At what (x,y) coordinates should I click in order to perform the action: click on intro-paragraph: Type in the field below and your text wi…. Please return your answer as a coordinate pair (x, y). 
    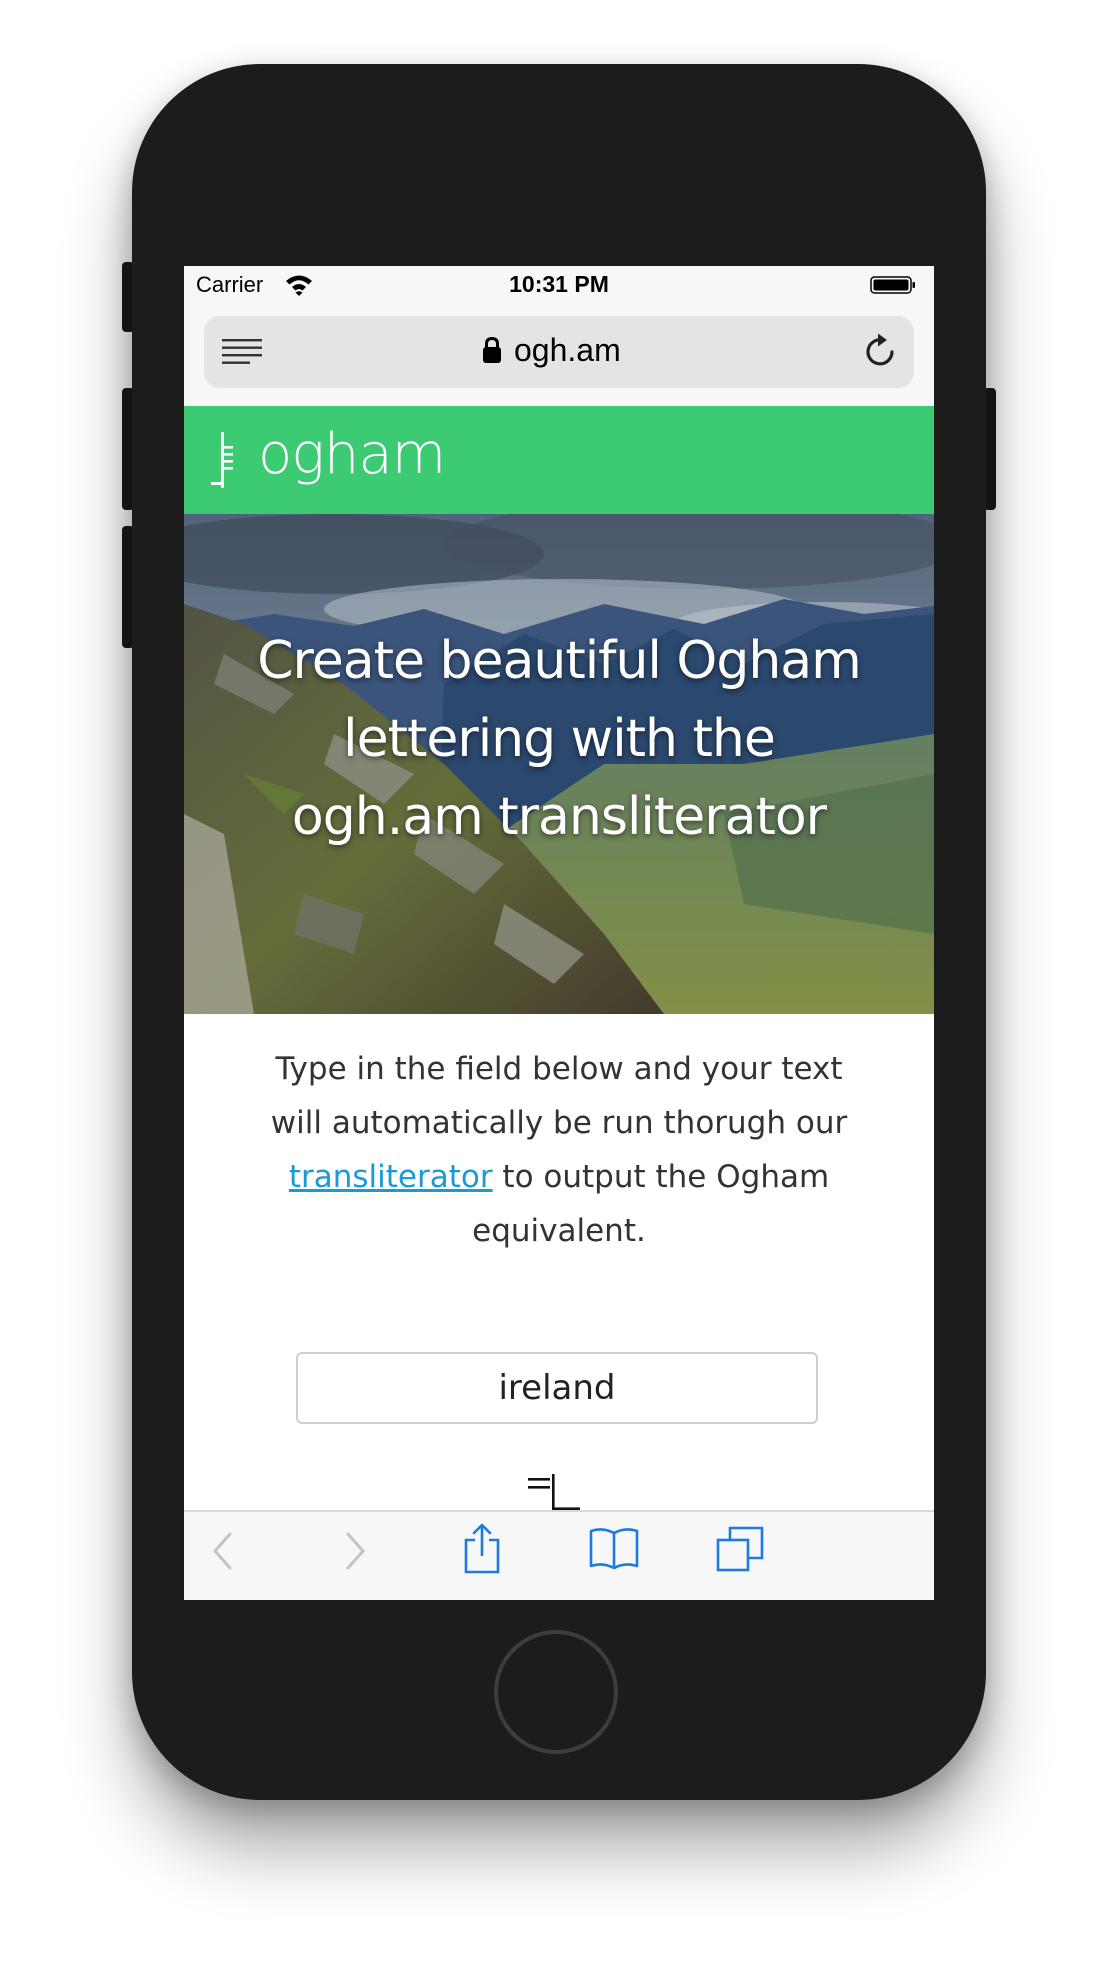
    Looking at the image, I should click on (559, 1150).